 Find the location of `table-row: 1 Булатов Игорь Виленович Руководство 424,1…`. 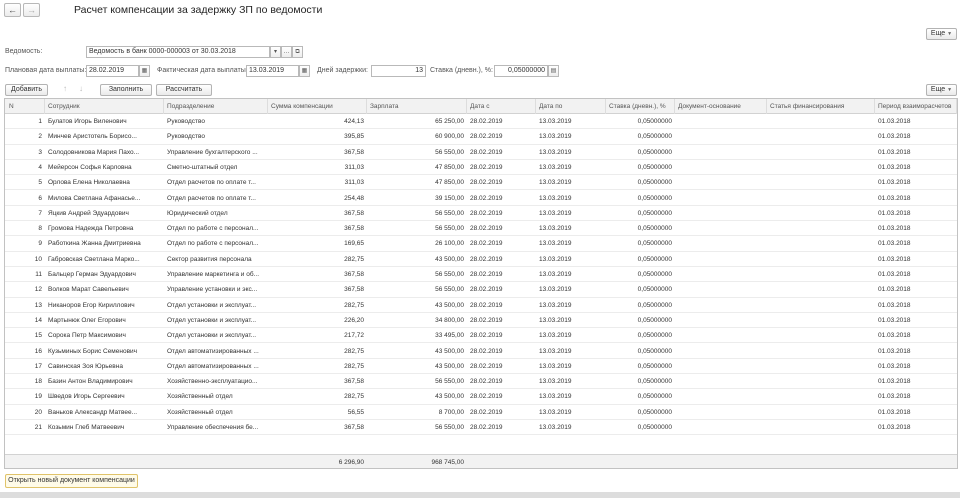

table-row: 1 Булатов Игорь Виленович Руководство 424,1… is located at coordinates (481, 122).